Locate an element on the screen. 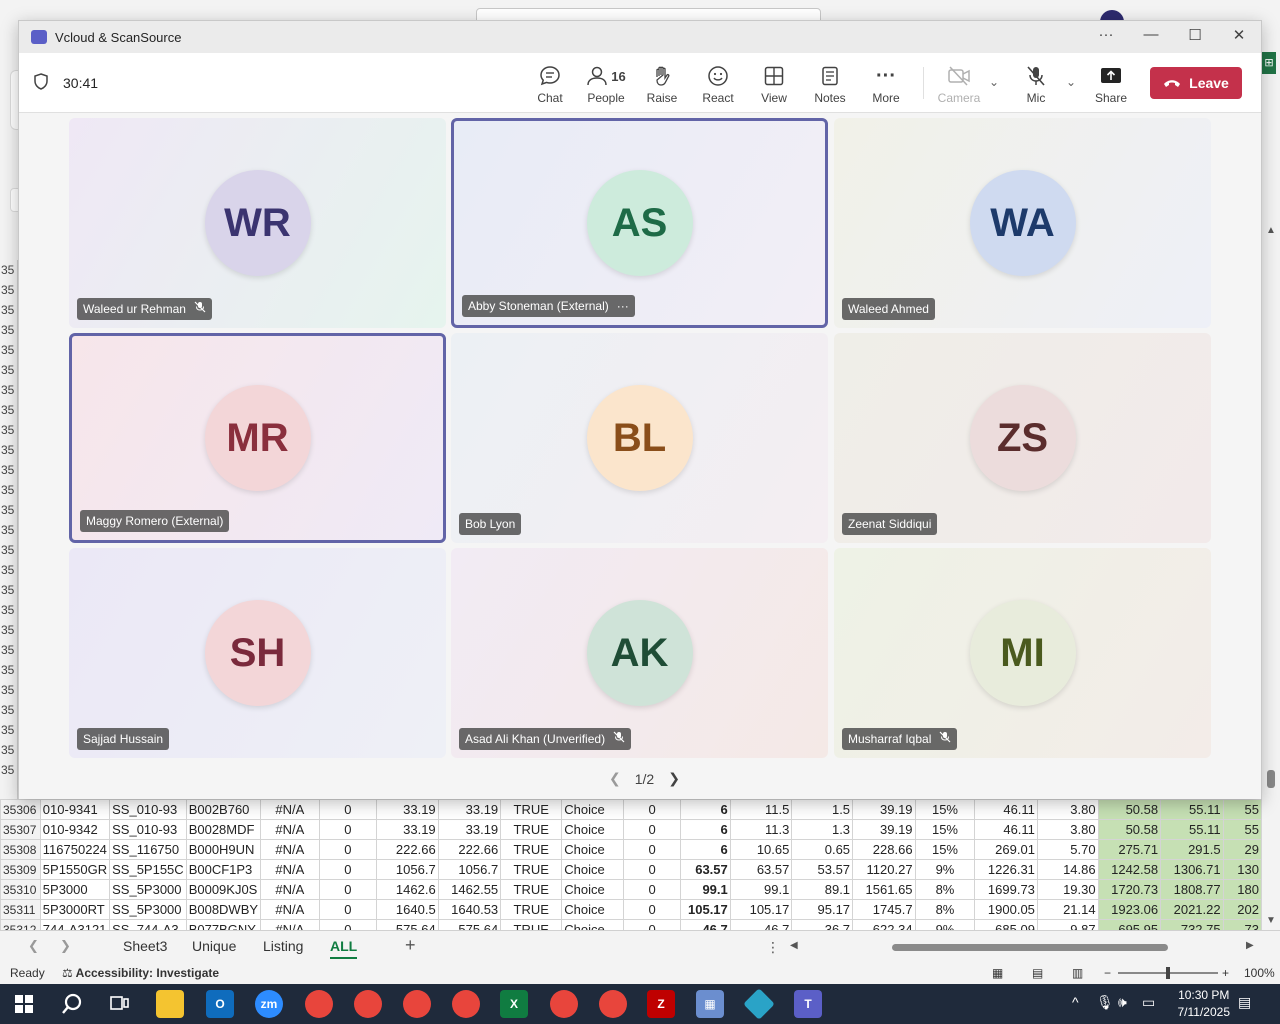 The height and width of the screenshot is (1024, 1280). accessibility-status: ⚖ Accessibility: Investigate is located at coordinates (140, 973).